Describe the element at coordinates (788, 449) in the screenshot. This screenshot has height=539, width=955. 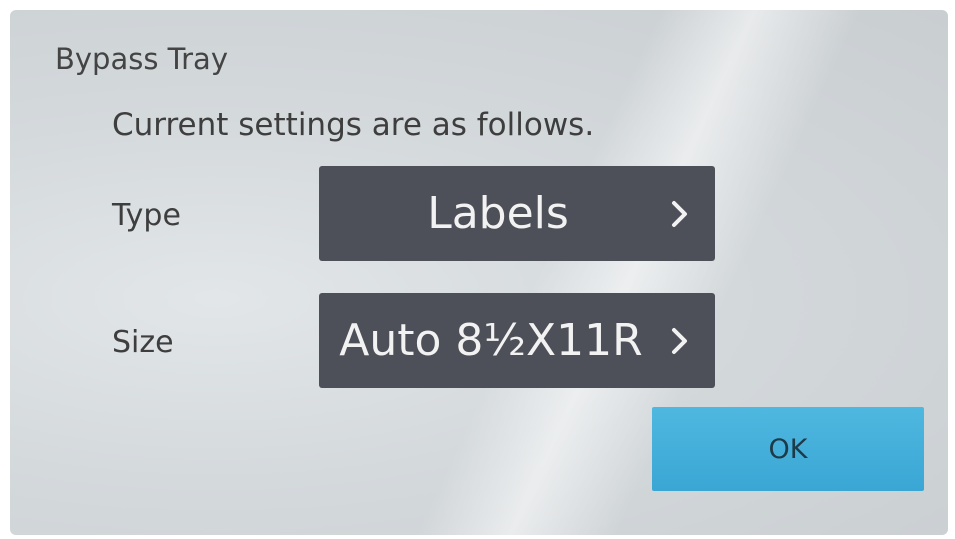
I see `ok-button: OK` at that location.